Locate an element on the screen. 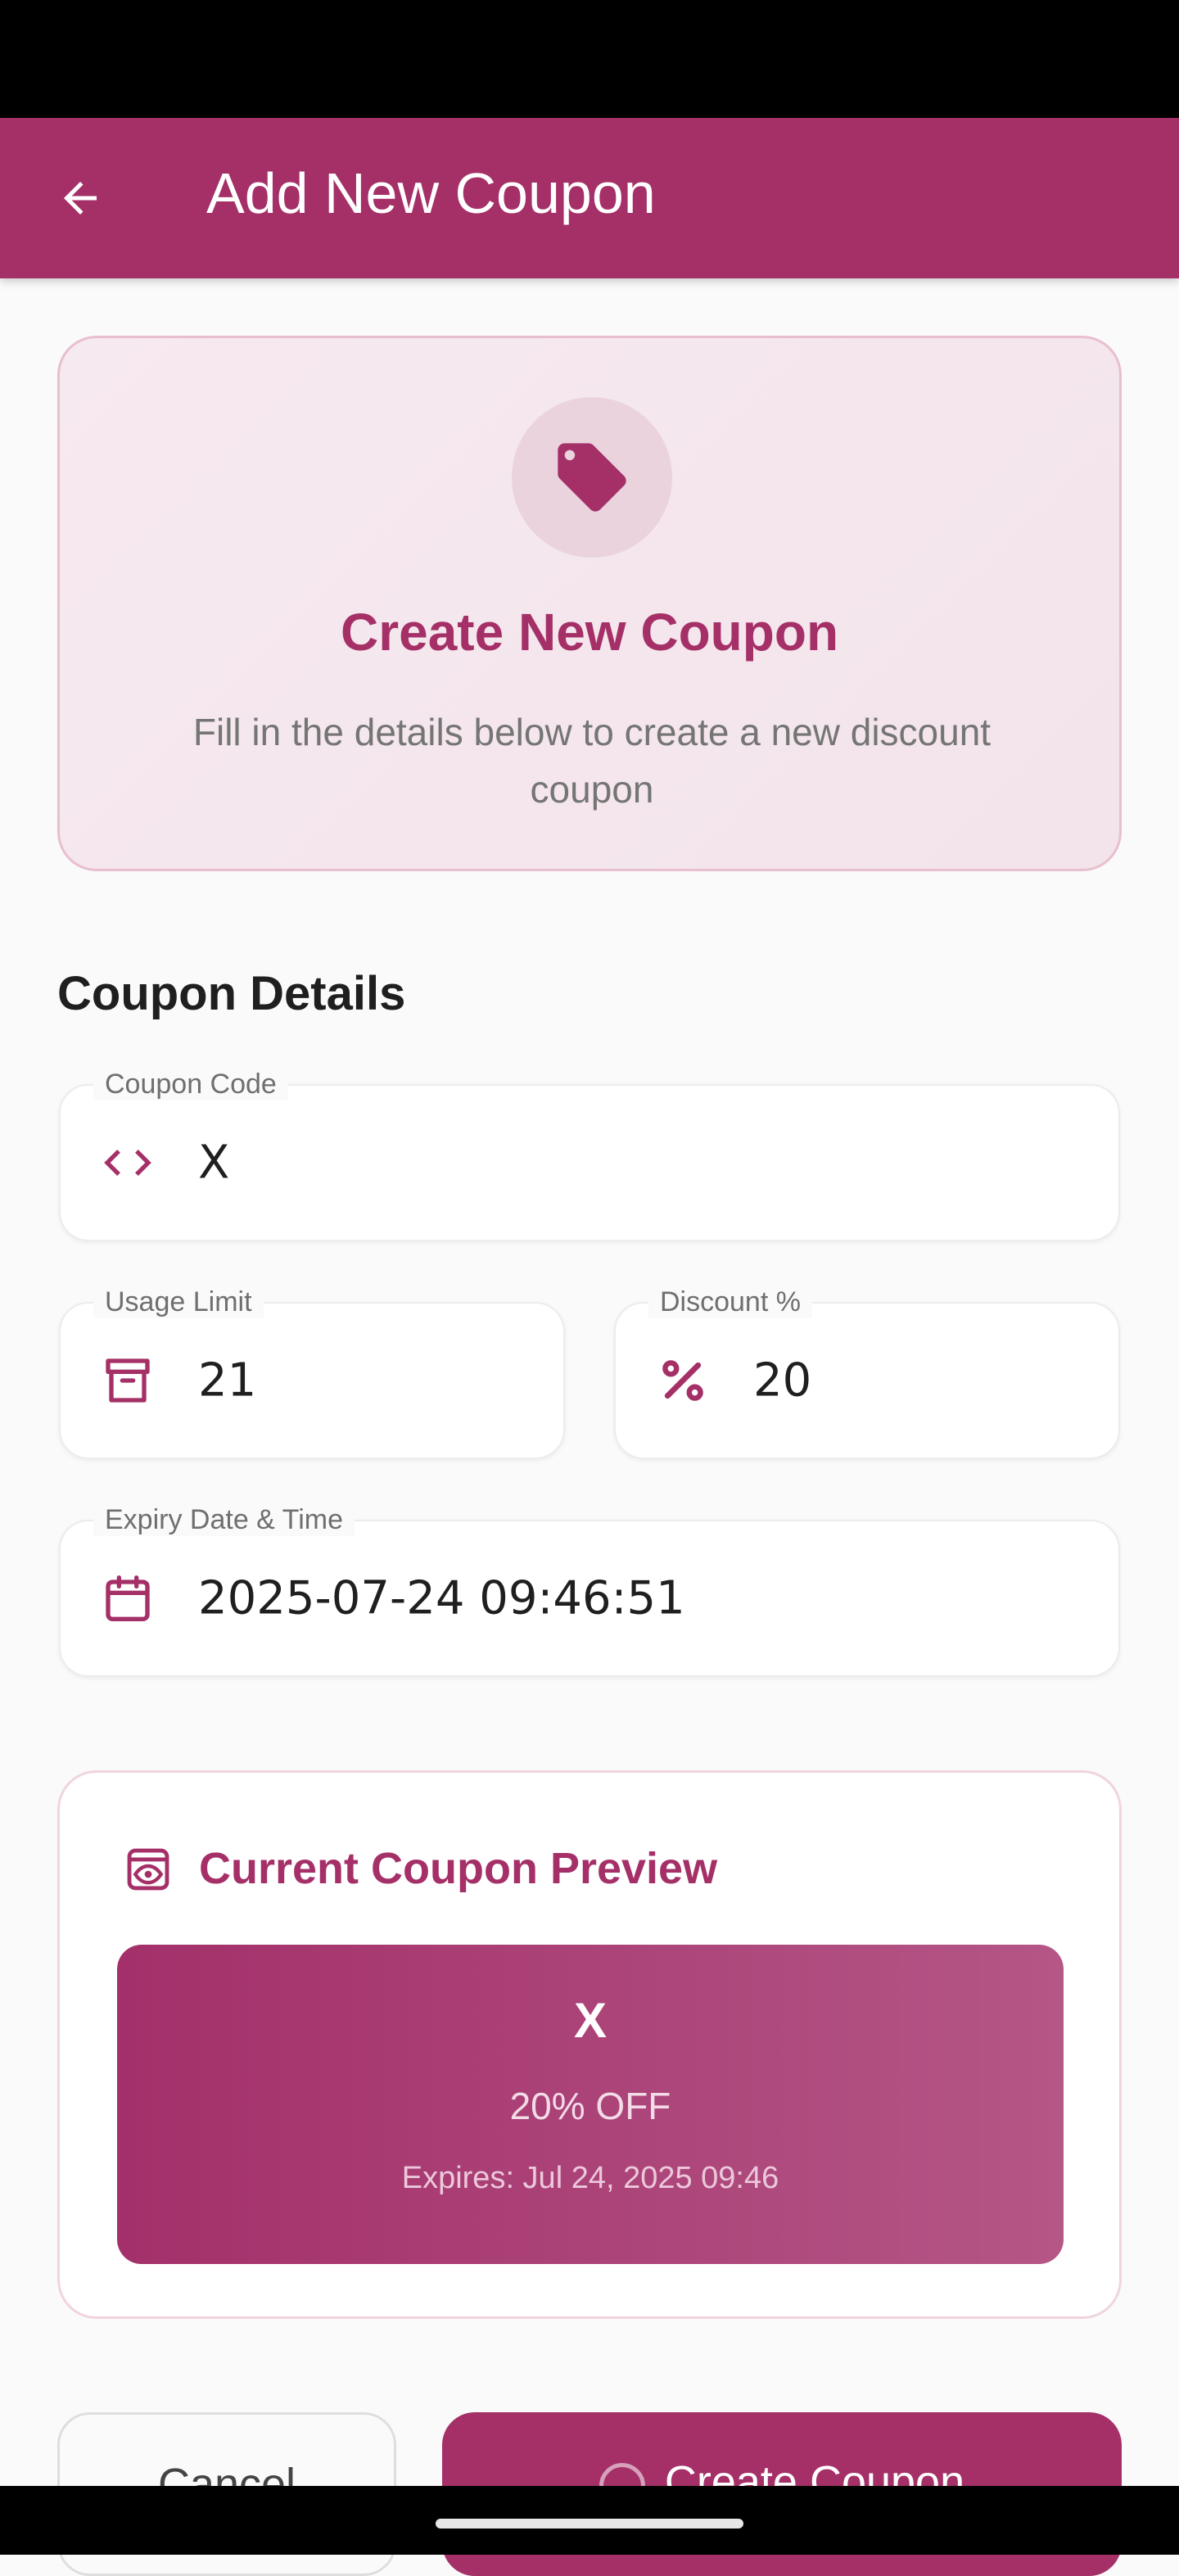 This screenshot has height=2576, width=1179. expiry-field: Expiry Date & Time 2025-07-24 09:46:51 is located at coordinates (589, 1590).